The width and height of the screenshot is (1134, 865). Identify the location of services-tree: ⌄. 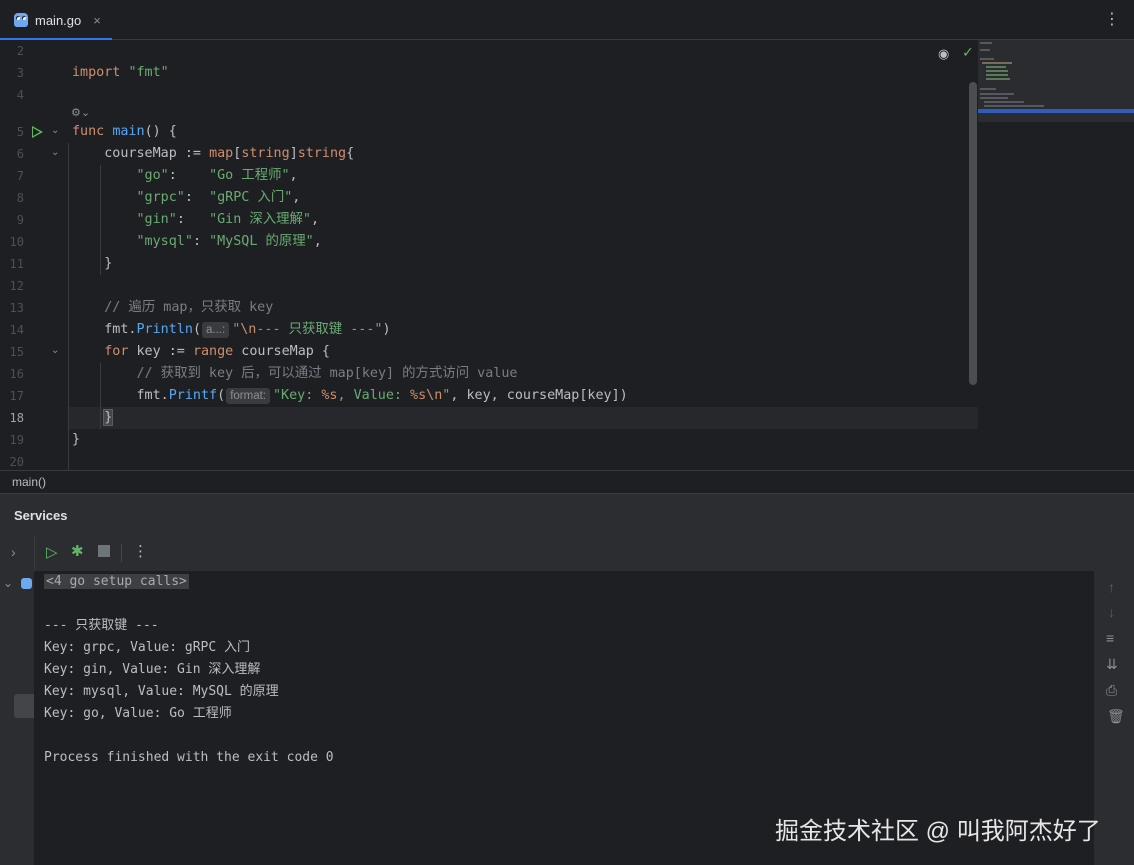
(17, 718).